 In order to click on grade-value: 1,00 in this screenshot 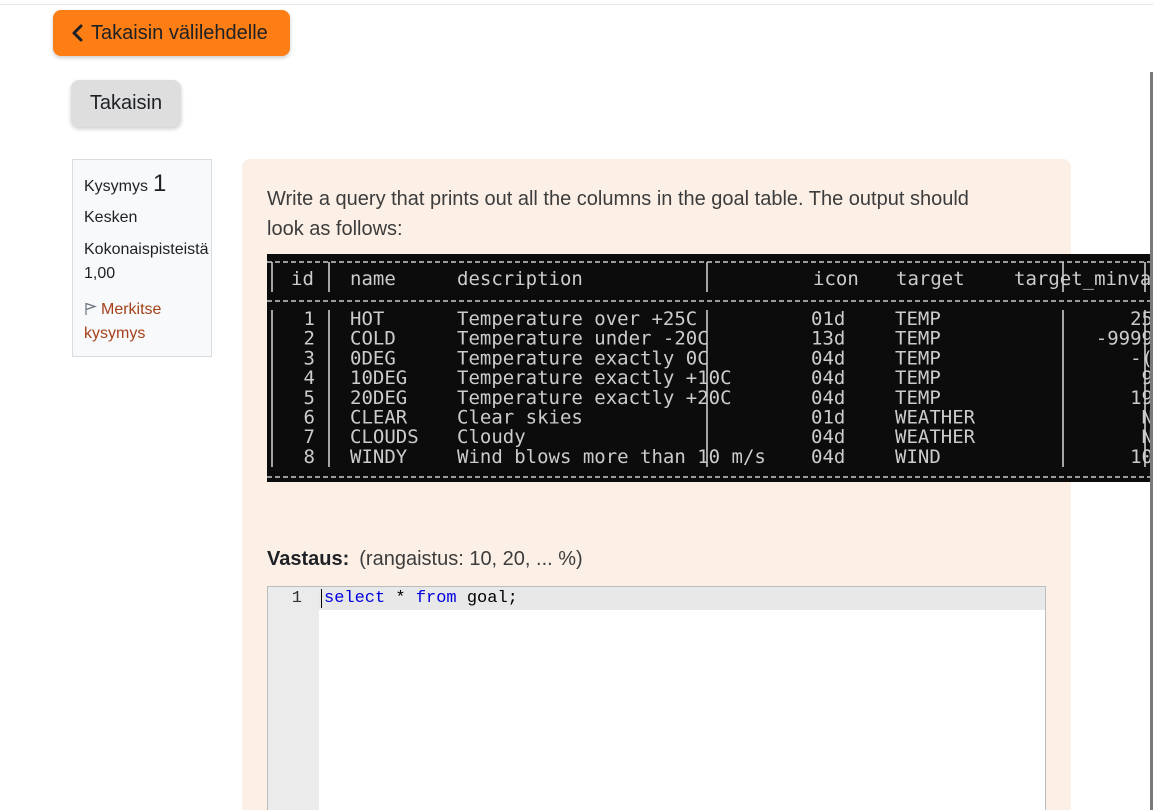, I will do `click(100, 273)`.